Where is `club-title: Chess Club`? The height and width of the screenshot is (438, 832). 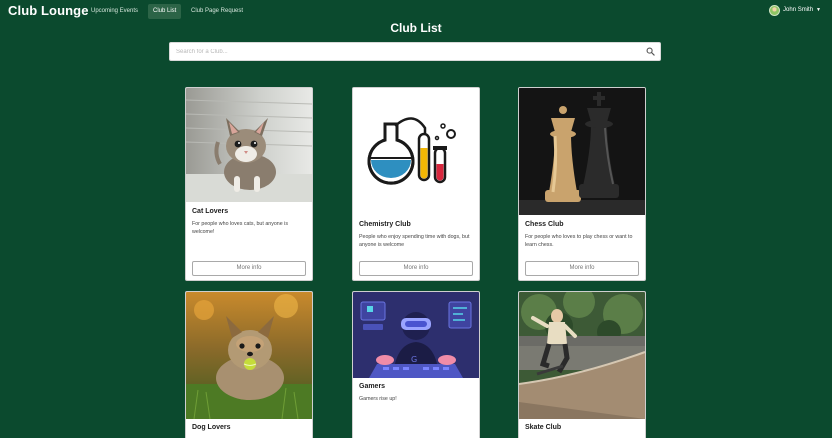 club-title: Chess Club is located at coordinates (544, 224).